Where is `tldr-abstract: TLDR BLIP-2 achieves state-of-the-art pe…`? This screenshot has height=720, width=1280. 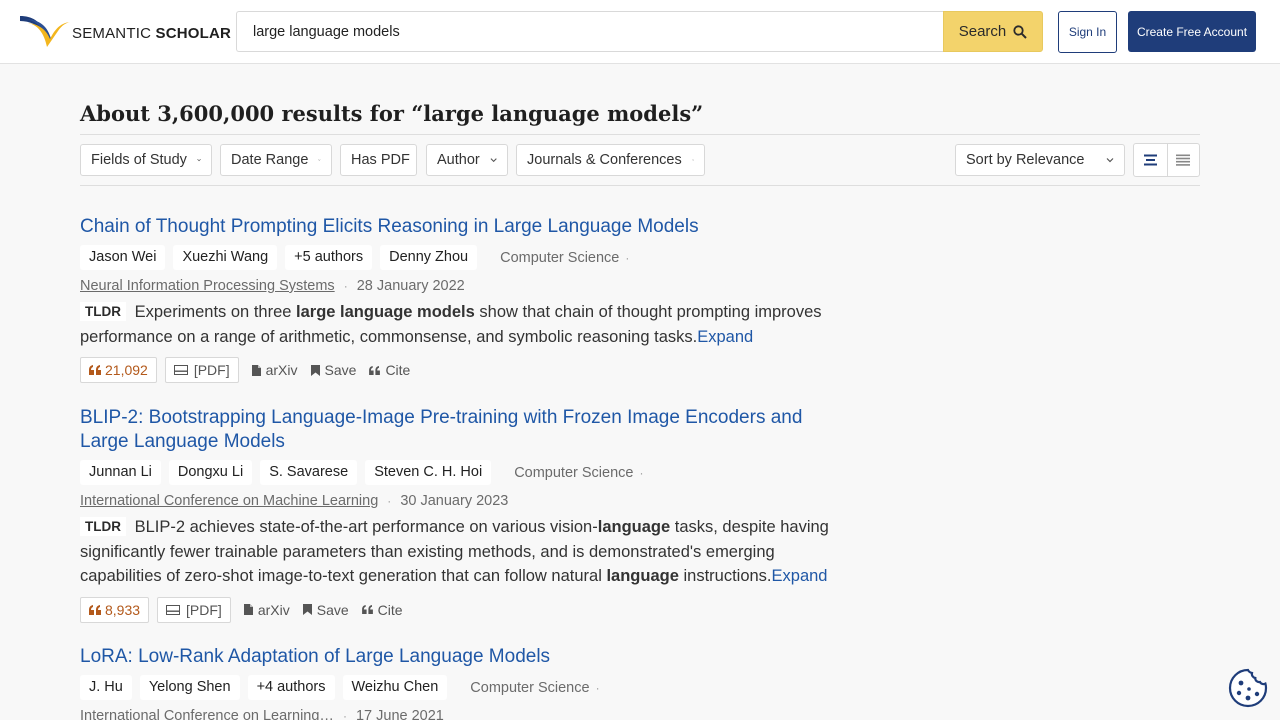 tldr-abstract: TLDR BLIP-2 achieves state-of-the-art pe… is located at coordinates (454, 551).